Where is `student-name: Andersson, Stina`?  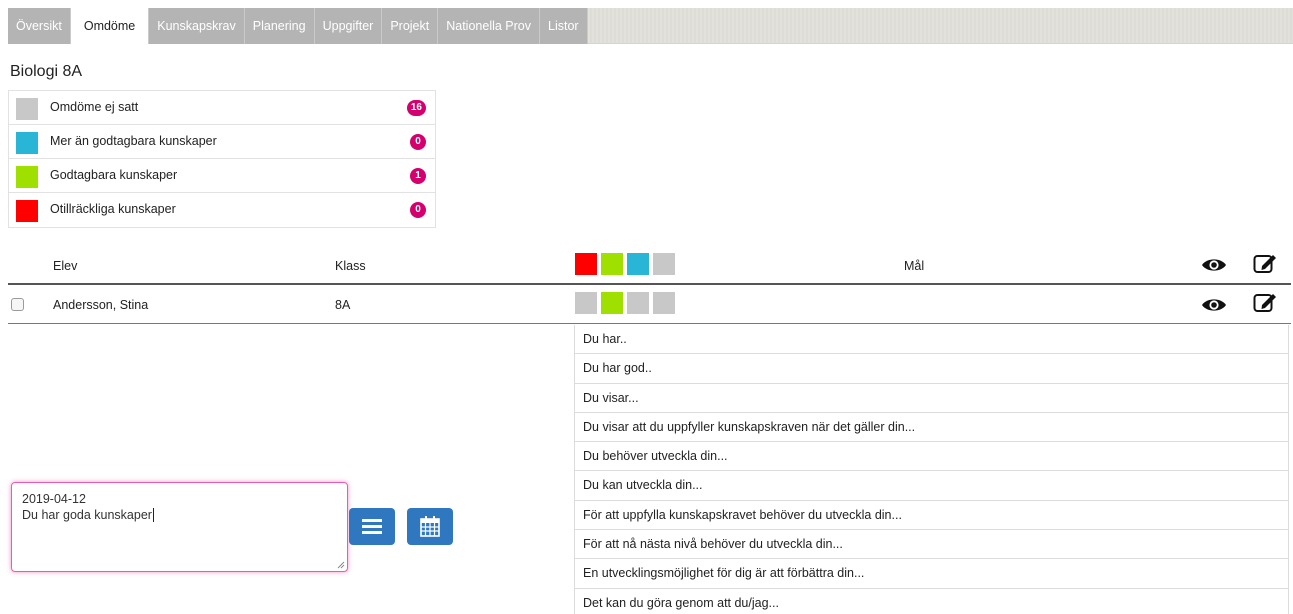 student-name: Andersson, Stina is located at coordinates (100, 305).